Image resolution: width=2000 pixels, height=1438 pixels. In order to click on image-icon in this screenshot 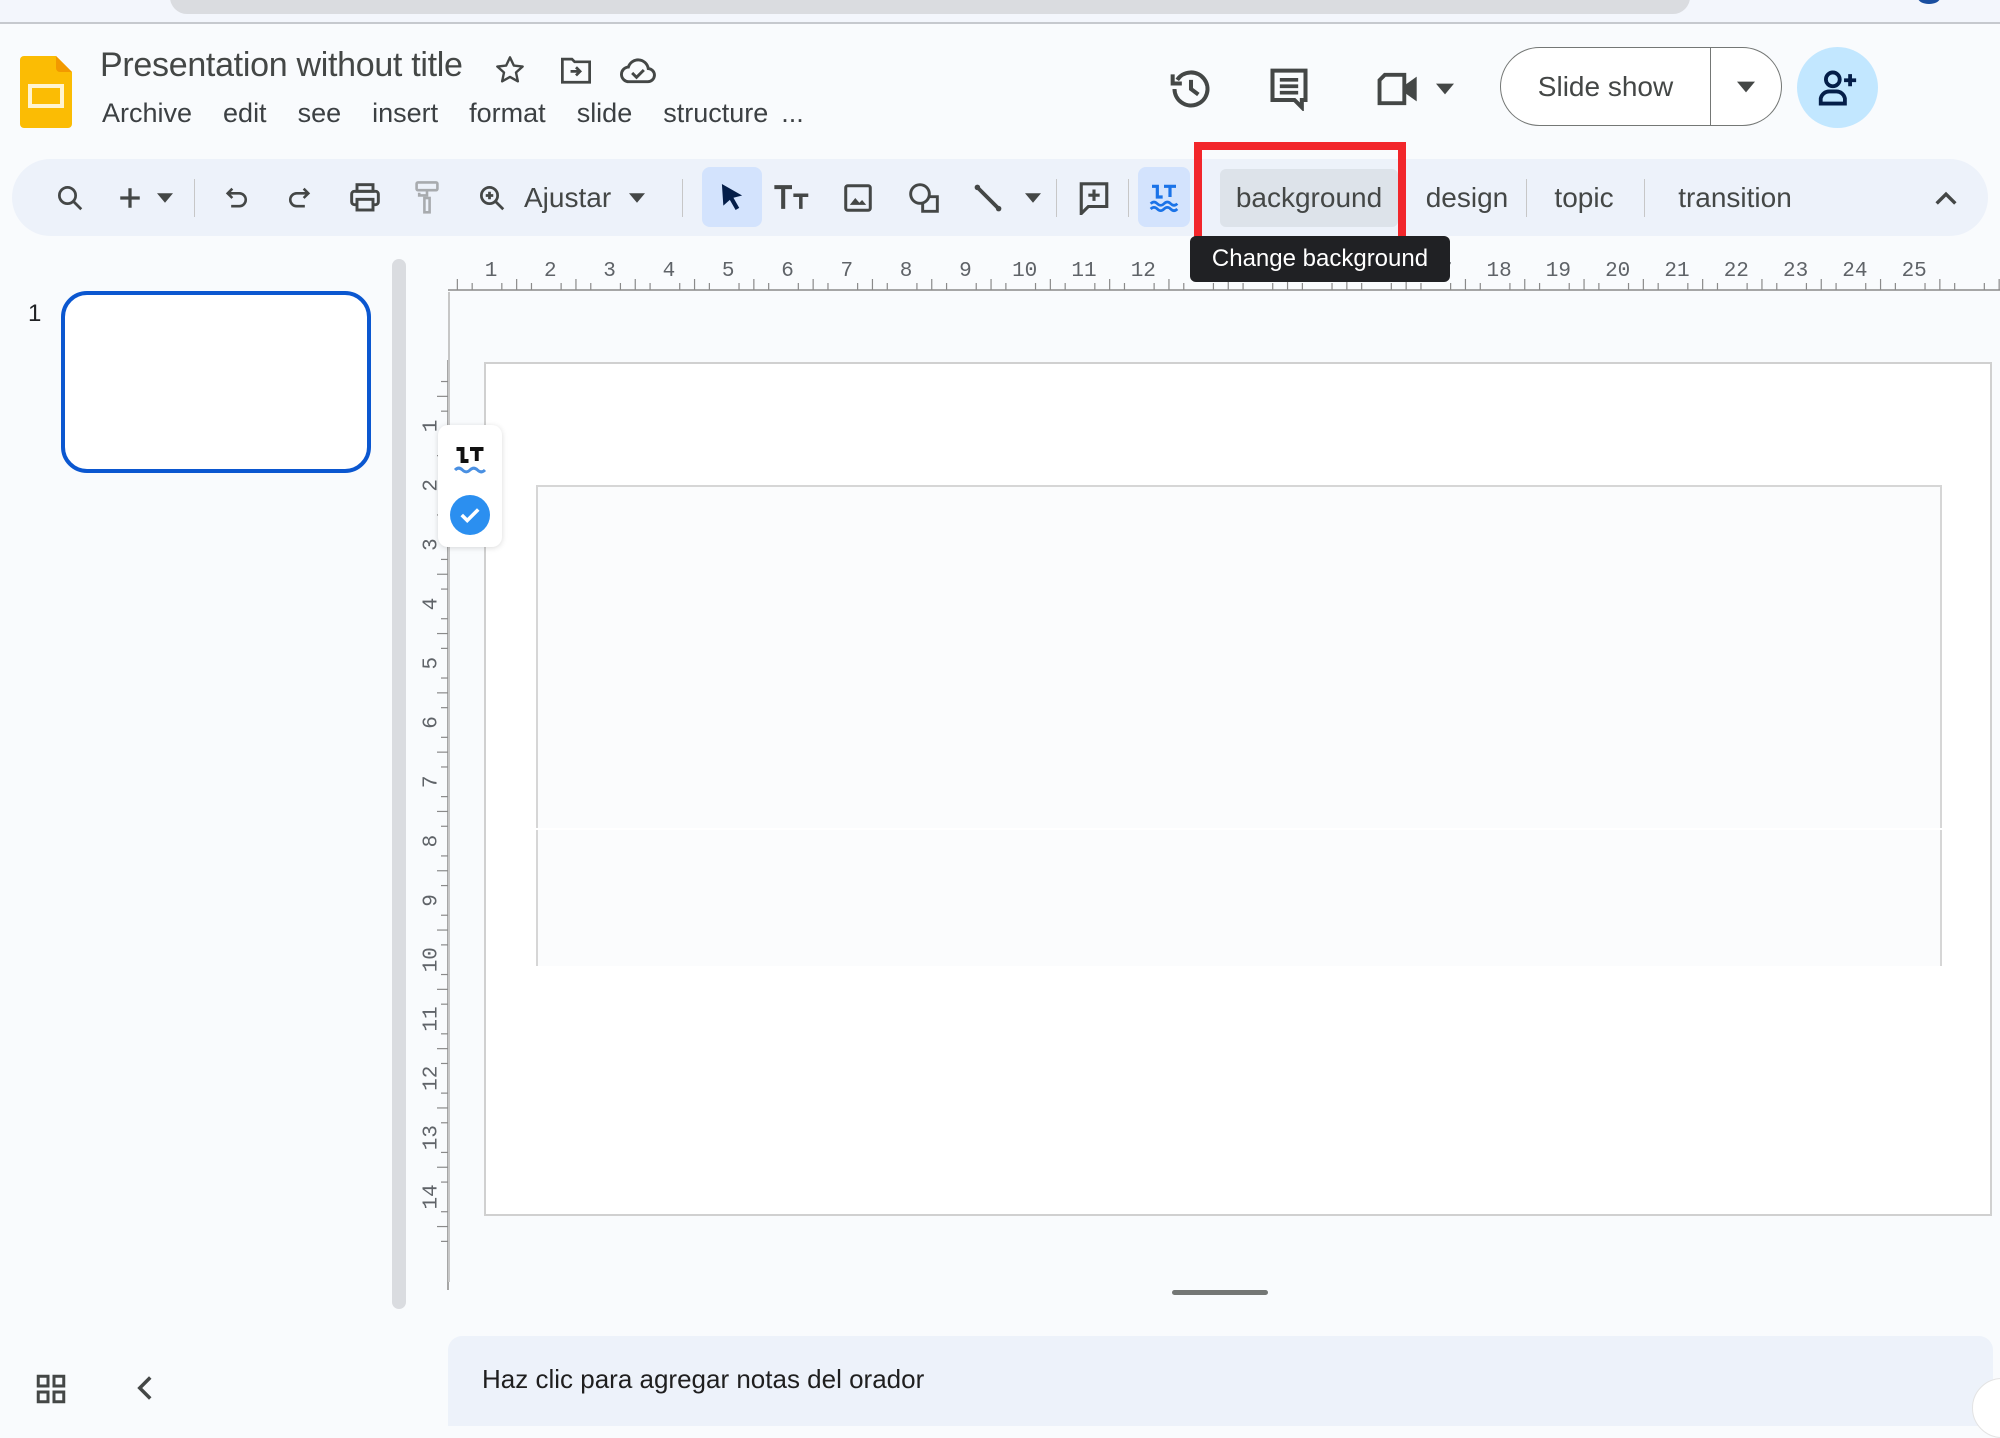, I will do `click(858, 197)`.